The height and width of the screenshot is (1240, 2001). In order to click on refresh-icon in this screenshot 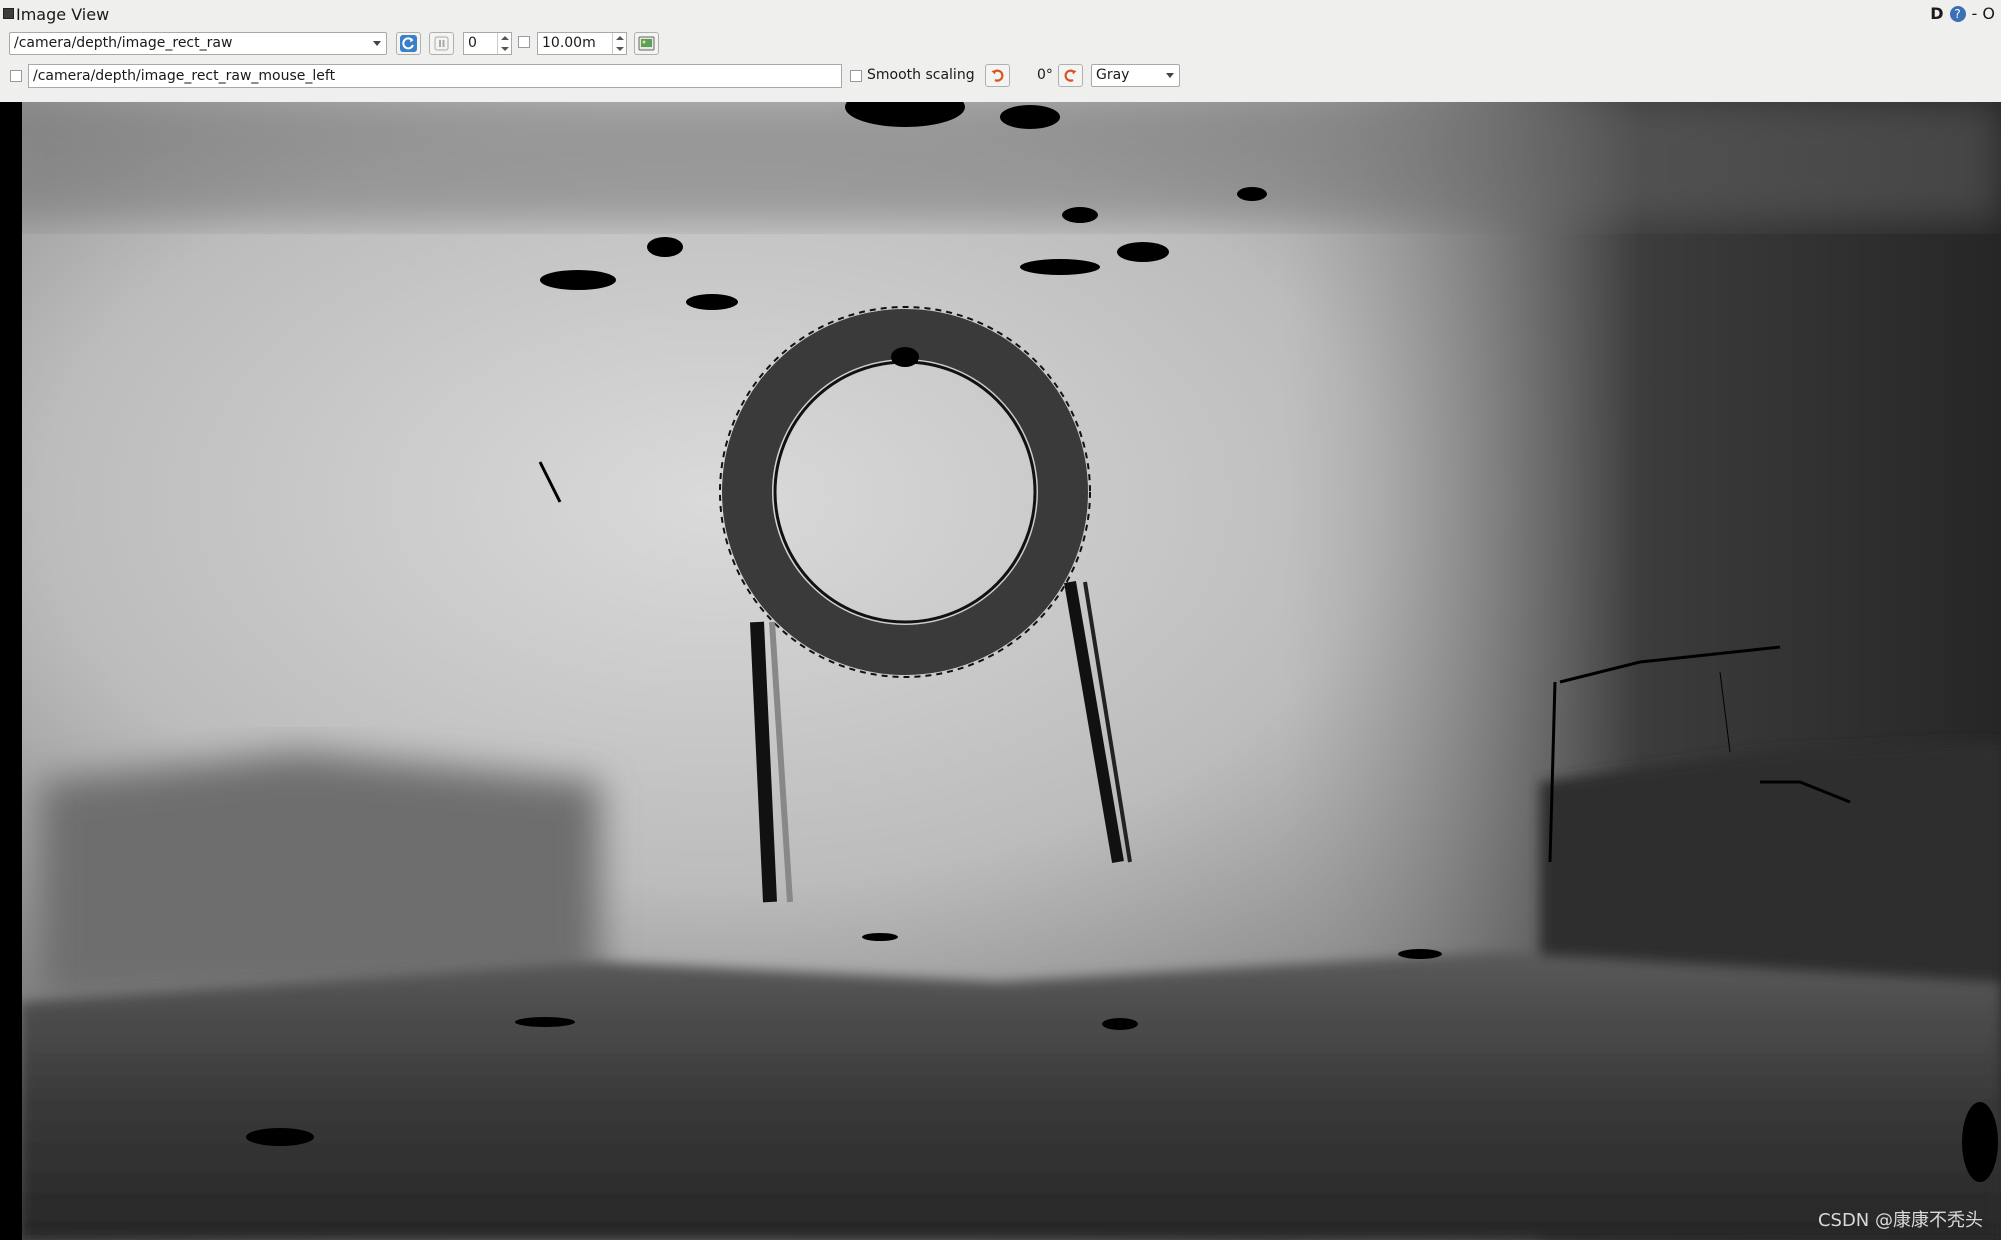, I will do `click(408, 43)`.